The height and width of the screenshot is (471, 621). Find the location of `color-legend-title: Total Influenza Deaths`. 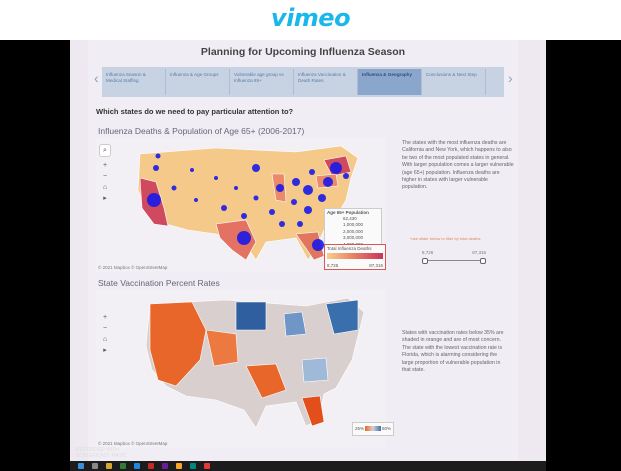

color-legend-title: Total Influenza Deaths is located at coordinates (349, 248).